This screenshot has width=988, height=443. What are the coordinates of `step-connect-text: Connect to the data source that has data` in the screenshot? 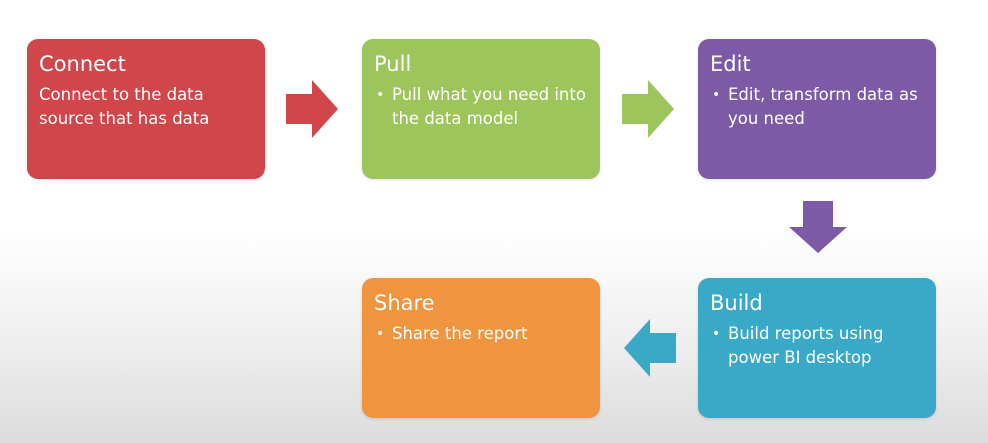 It's located at (124, 106).